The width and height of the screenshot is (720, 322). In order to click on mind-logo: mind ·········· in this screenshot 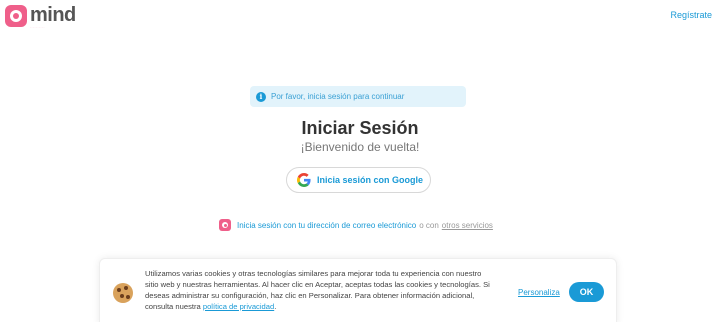, I will do `click(40, 17)`.